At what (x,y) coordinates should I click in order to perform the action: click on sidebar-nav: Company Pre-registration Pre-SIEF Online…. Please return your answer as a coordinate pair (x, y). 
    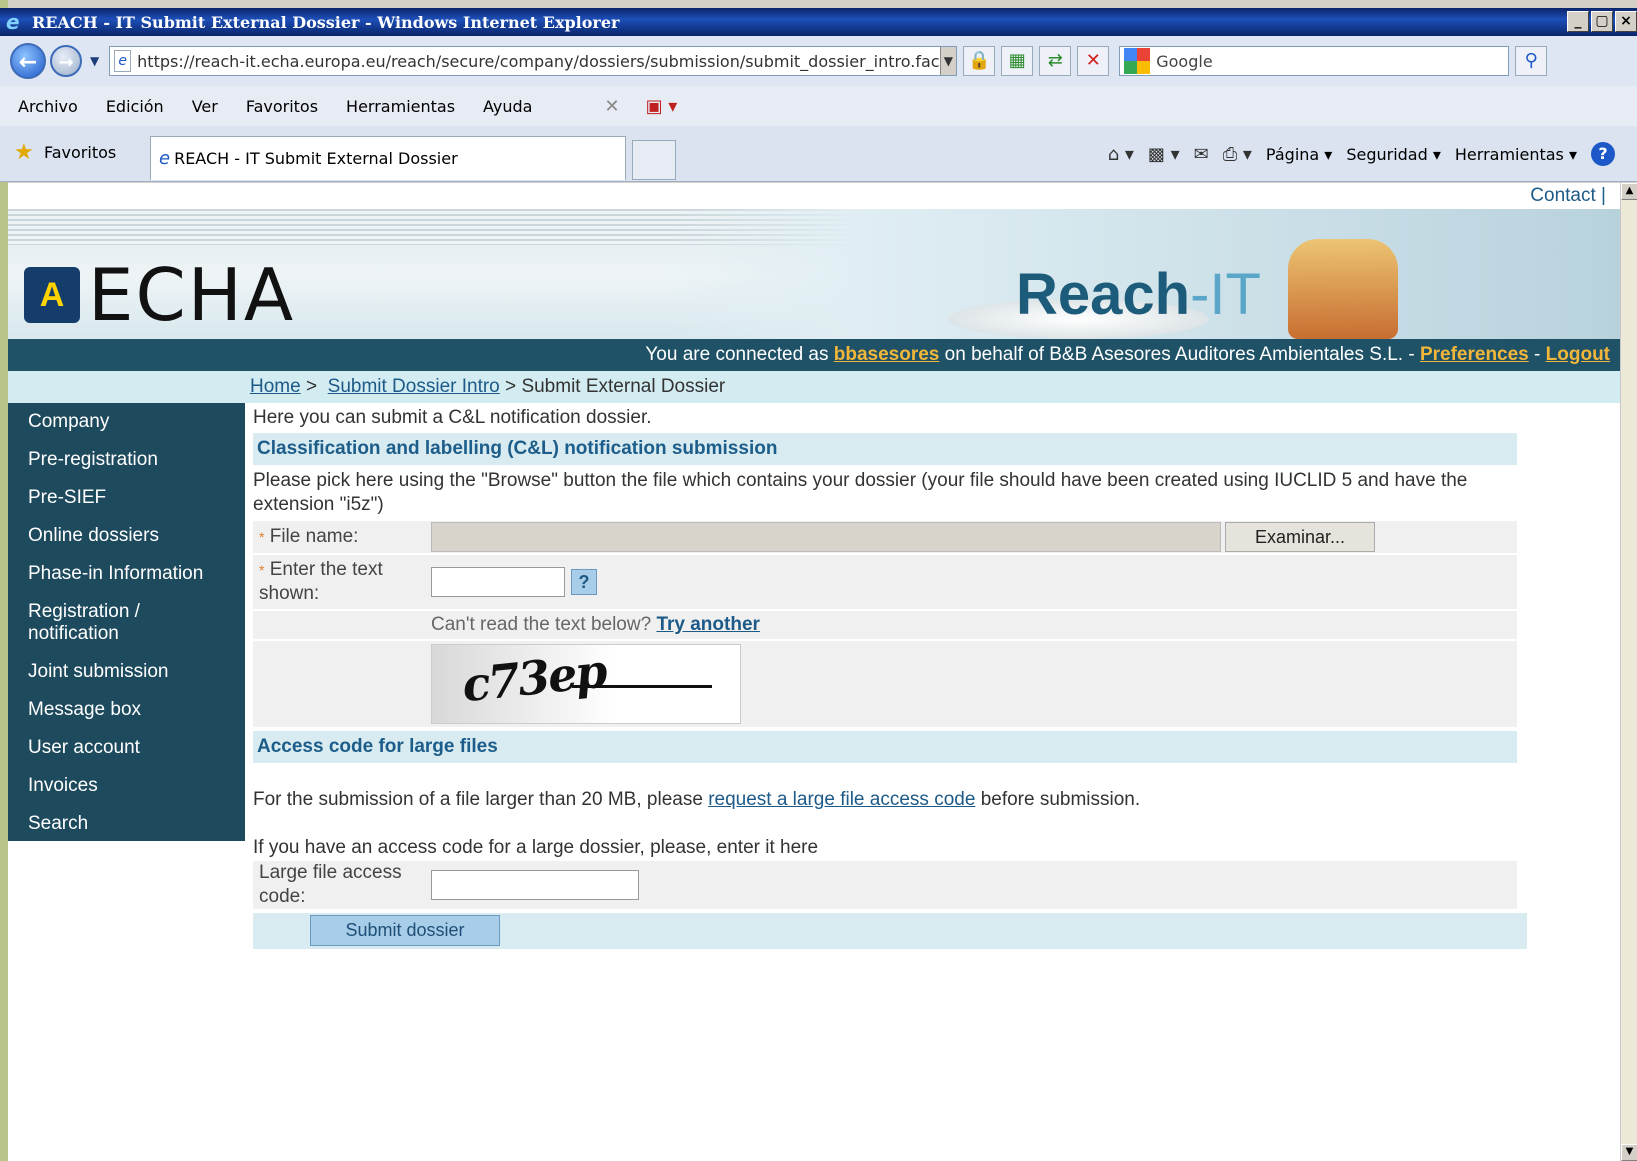
    Looking at the image, I should click on (126, 622).